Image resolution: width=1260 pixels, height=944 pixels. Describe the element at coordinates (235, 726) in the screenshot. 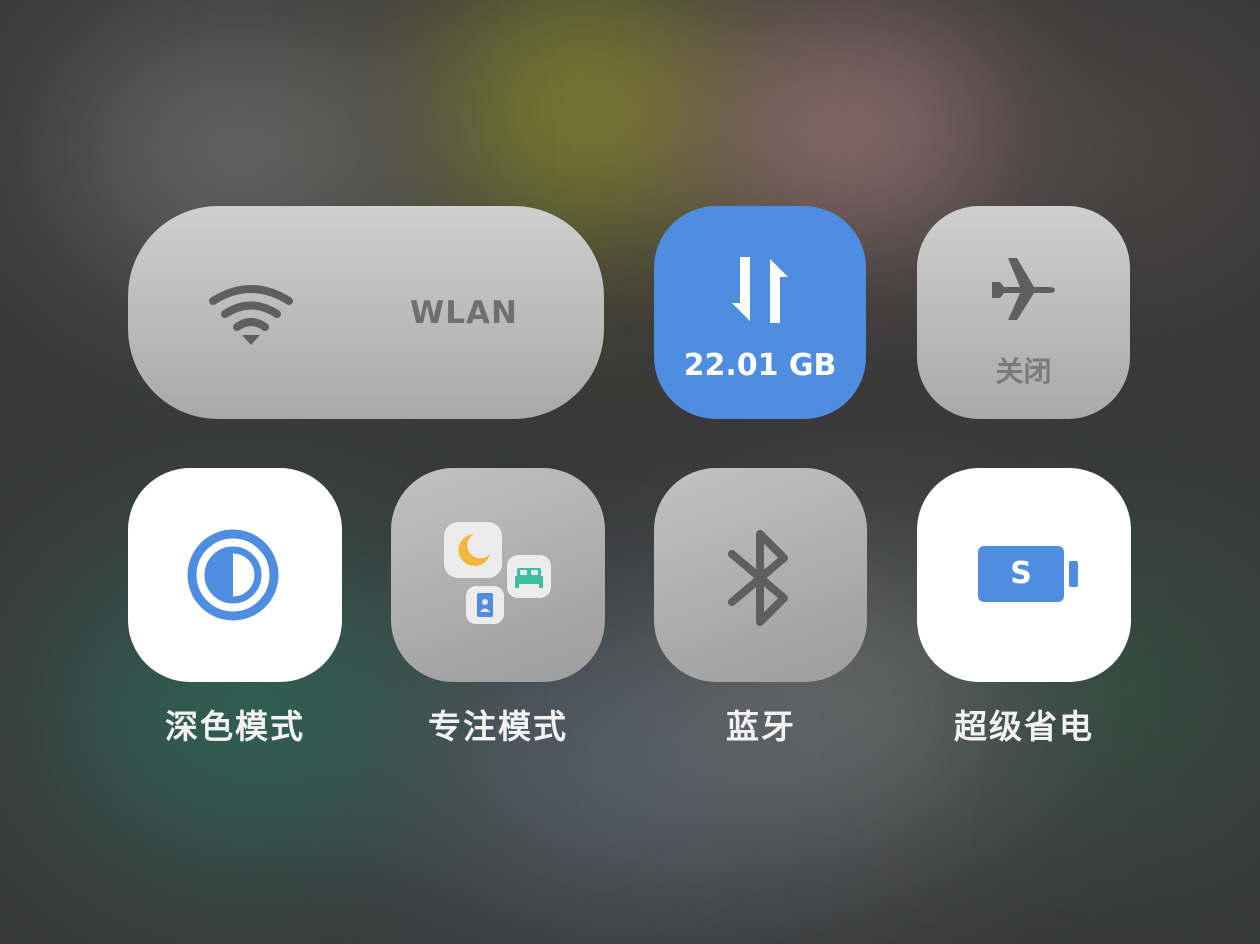

I see `dark-mode-label: 深色模式` at that location.